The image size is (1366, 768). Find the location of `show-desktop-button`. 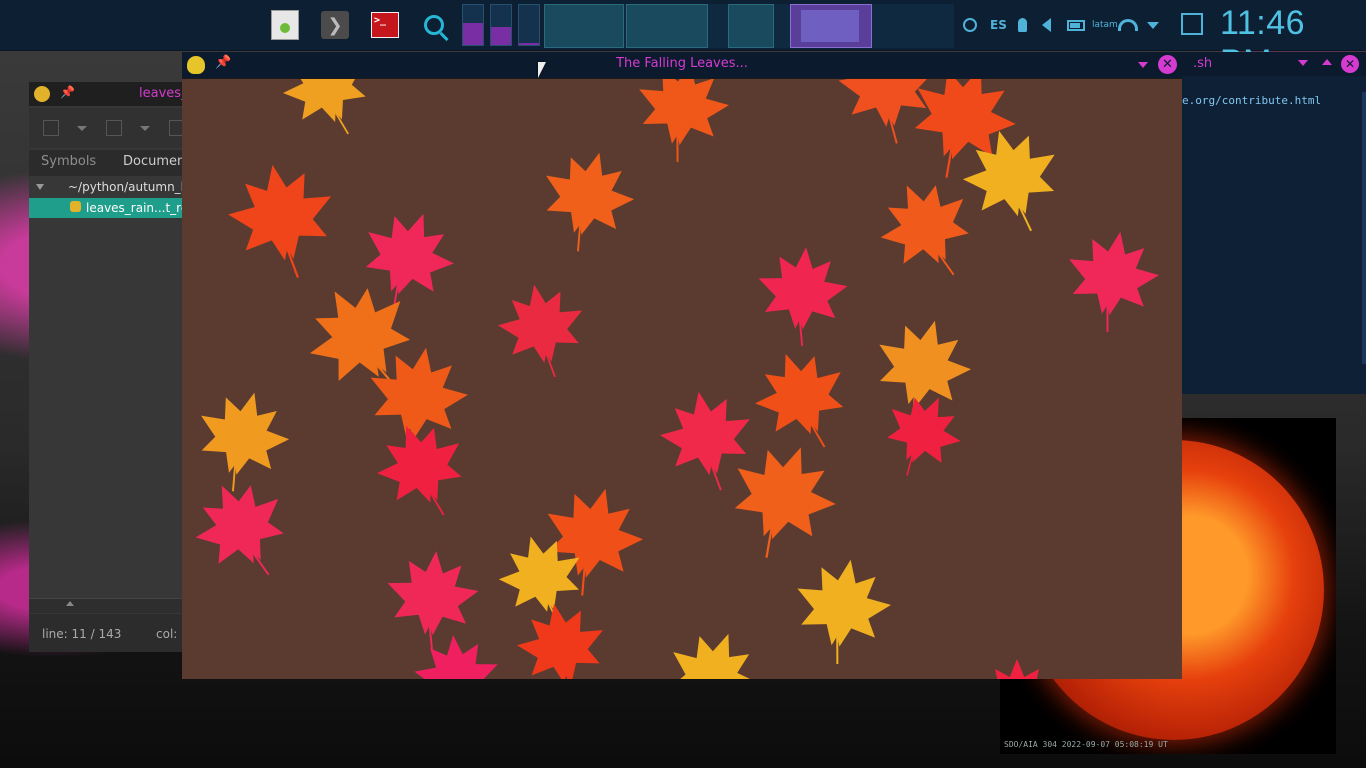

show-desktop-button is located at coordinates (1192, 24).